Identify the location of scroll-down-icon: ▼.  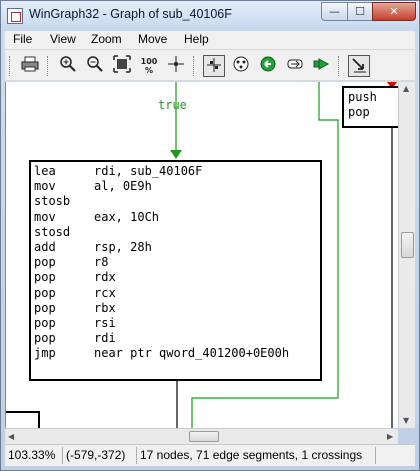
(406, 420).